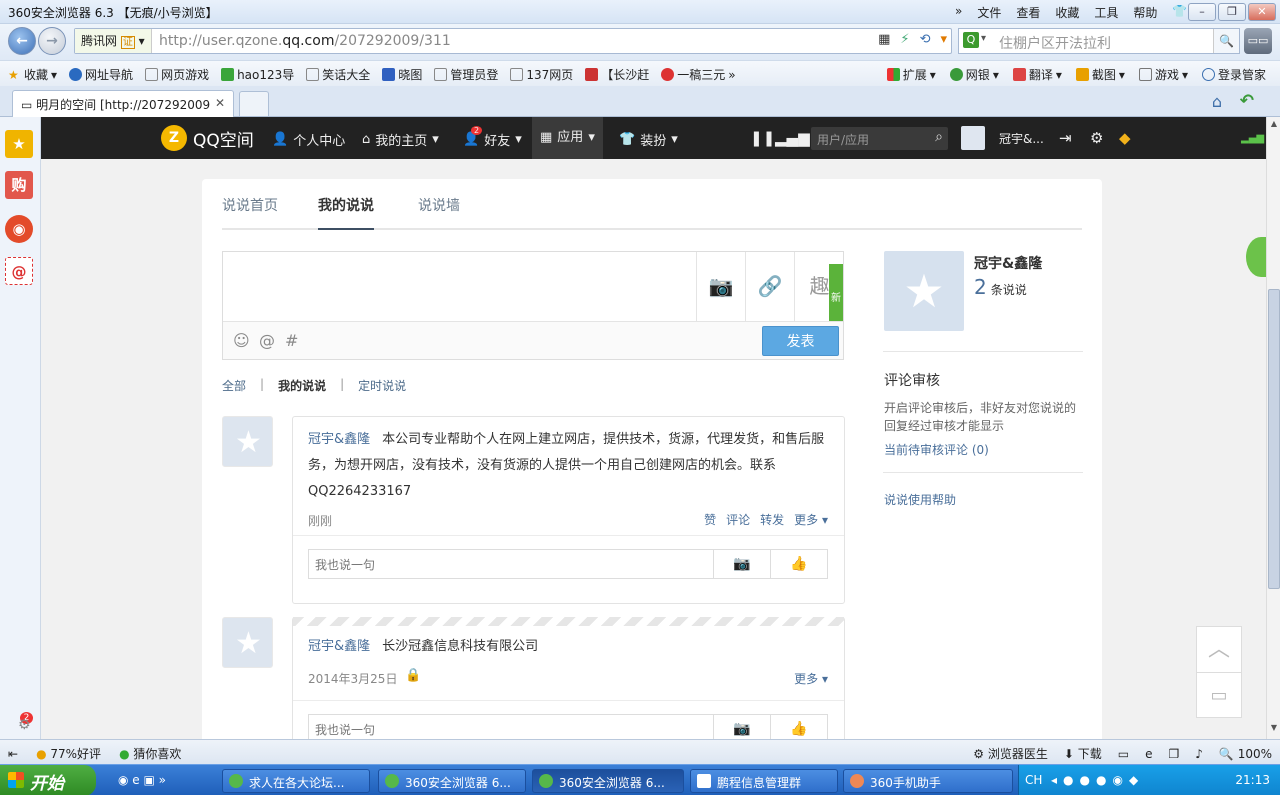  I want to click on search-icon: 🔍, so click(1226, 41).